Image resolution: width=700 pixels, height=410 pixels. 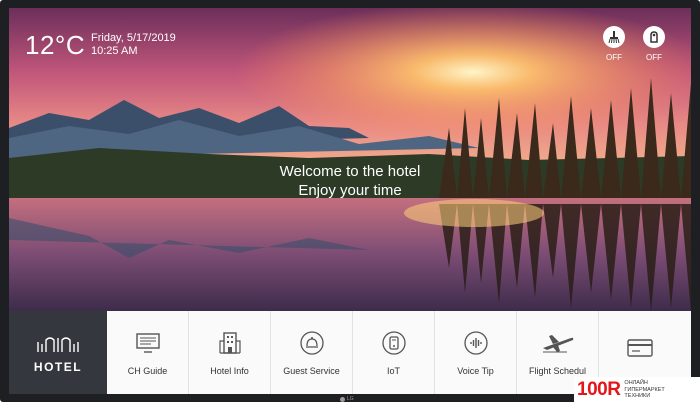 I want to click on cleaning-icon, so click(x=614, y=37).